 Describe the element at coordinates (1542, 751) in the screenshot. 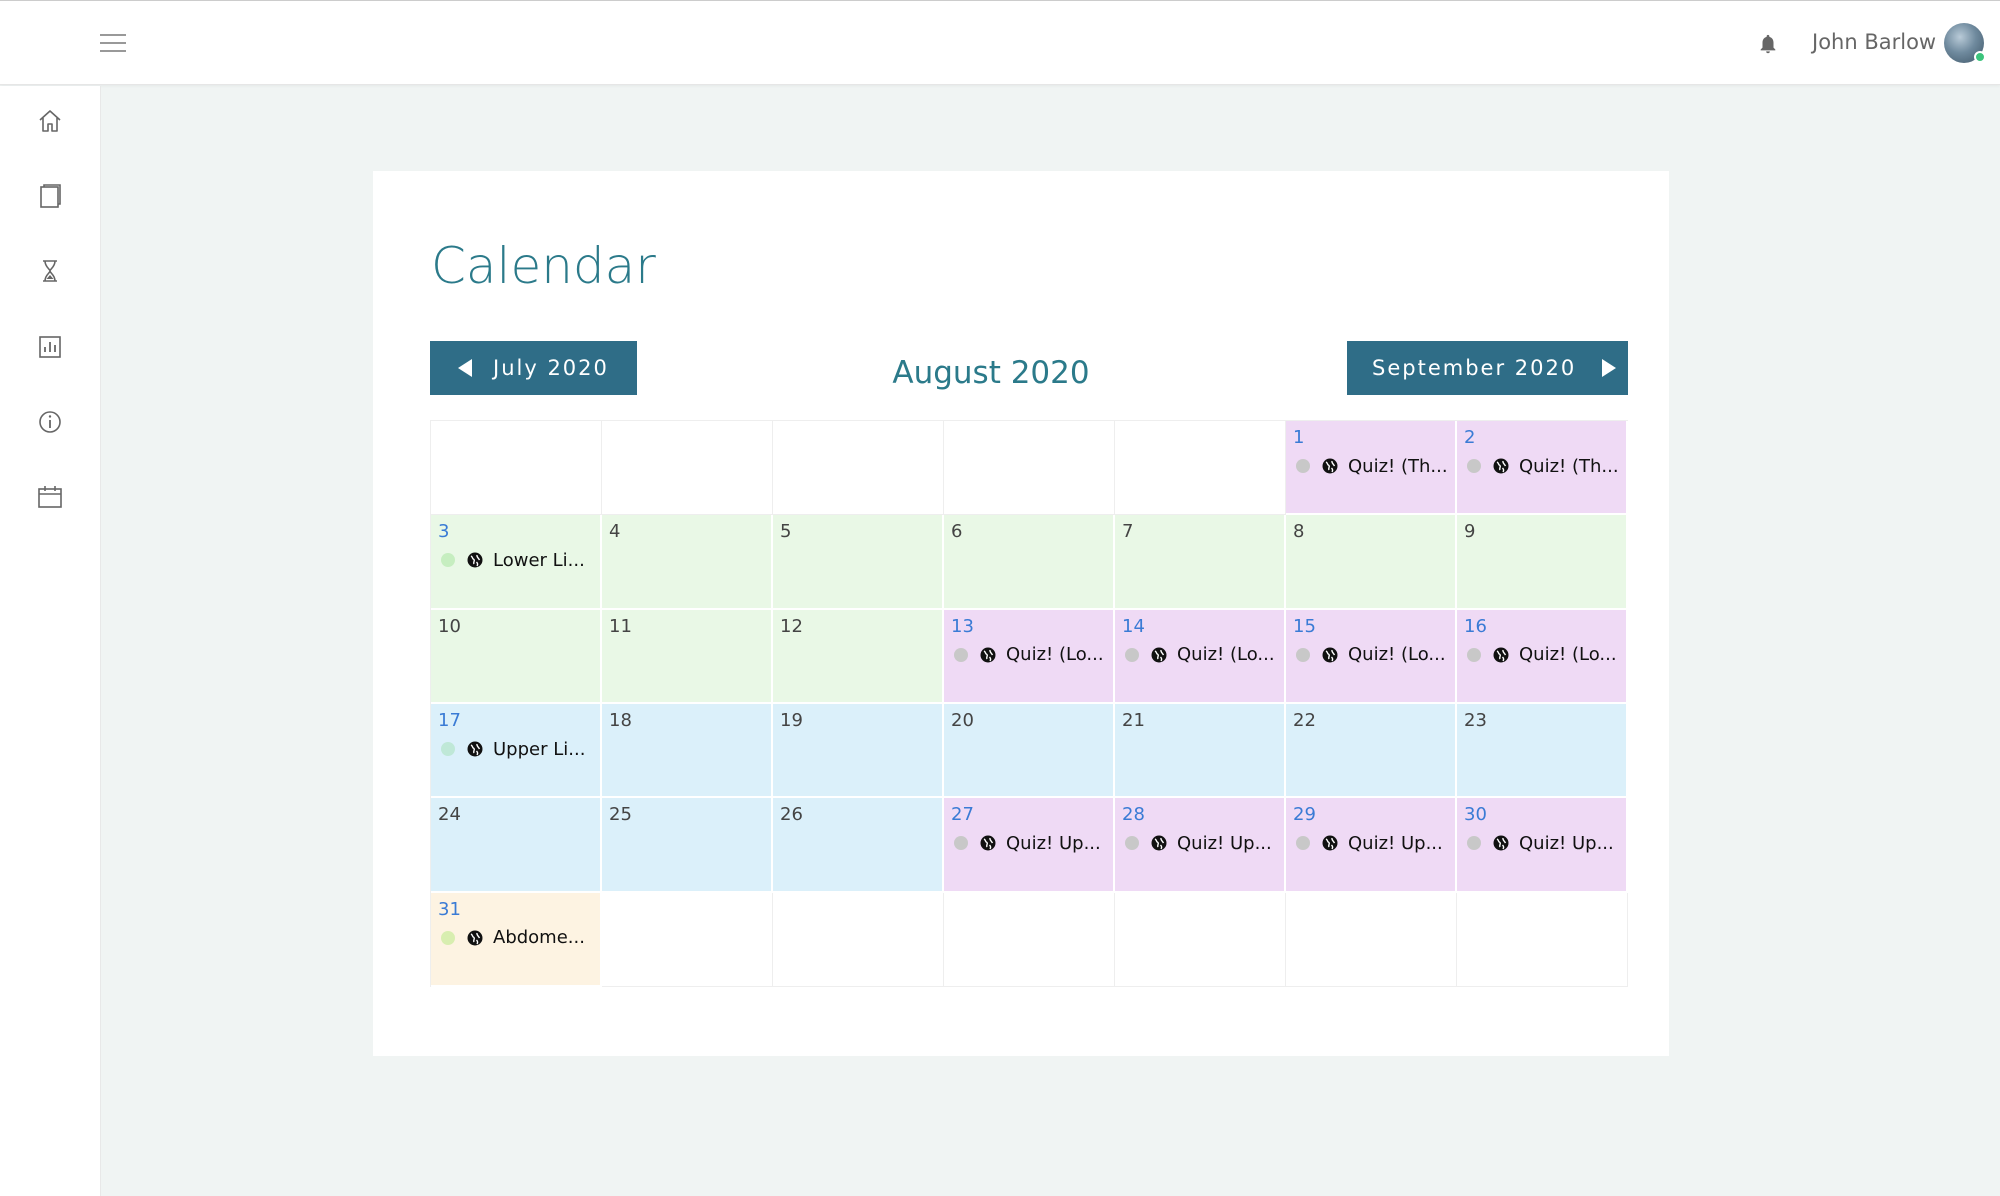

I see `day-cell-23: 23` at that location.